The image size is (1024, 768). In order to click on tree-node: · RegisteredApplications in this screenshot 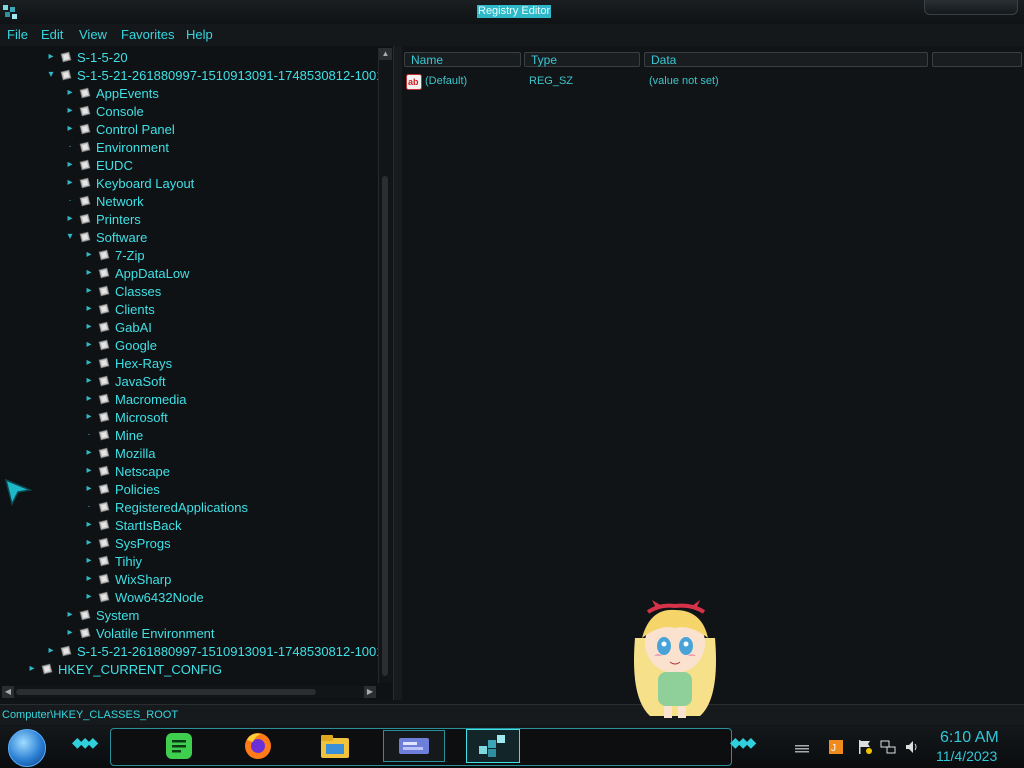, I will do `click(238, 508)`.